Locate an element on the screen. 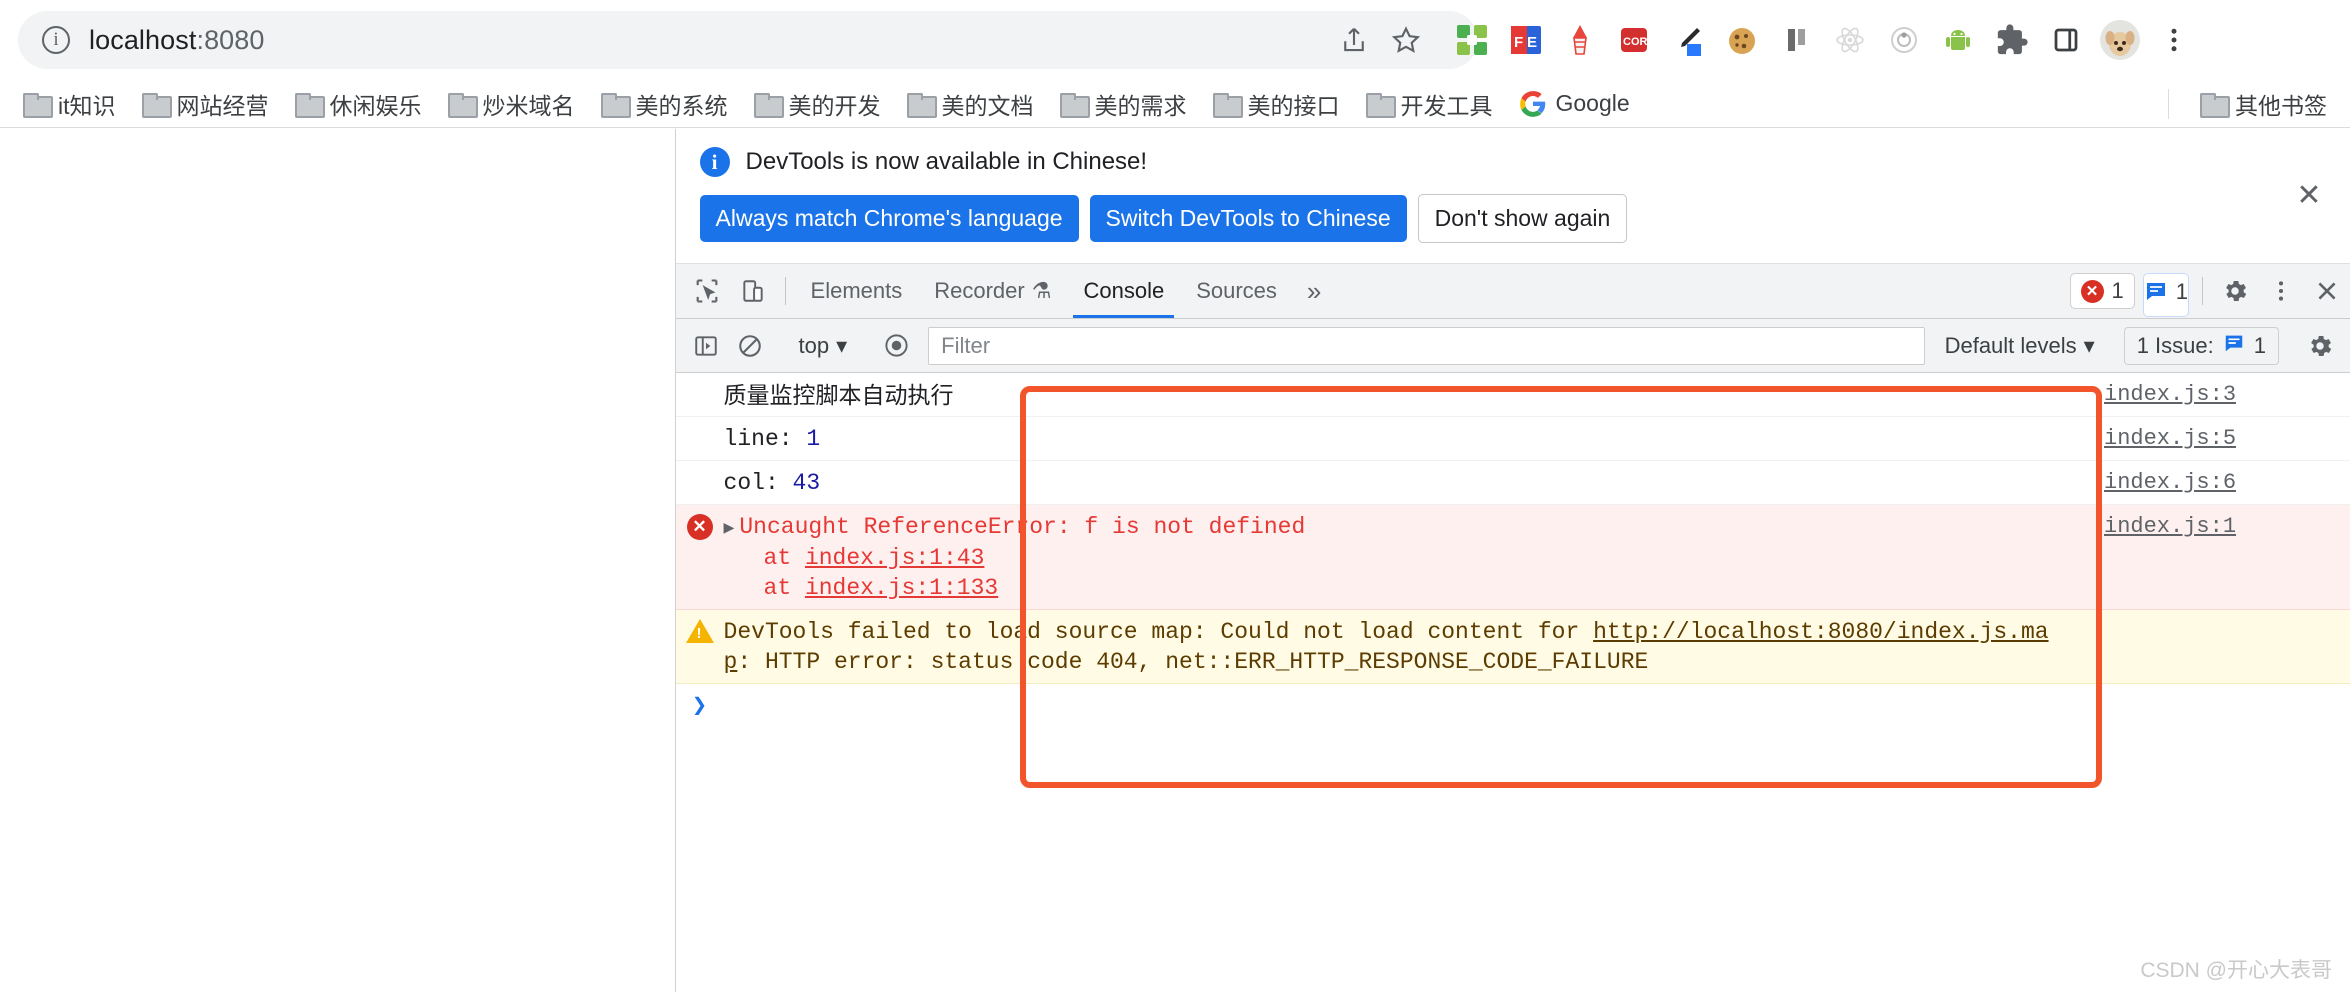 Image resolution: width=2350 pixels, height=992 pixels. lighthouse-extension-icon is located at coordinates (1580, 40).